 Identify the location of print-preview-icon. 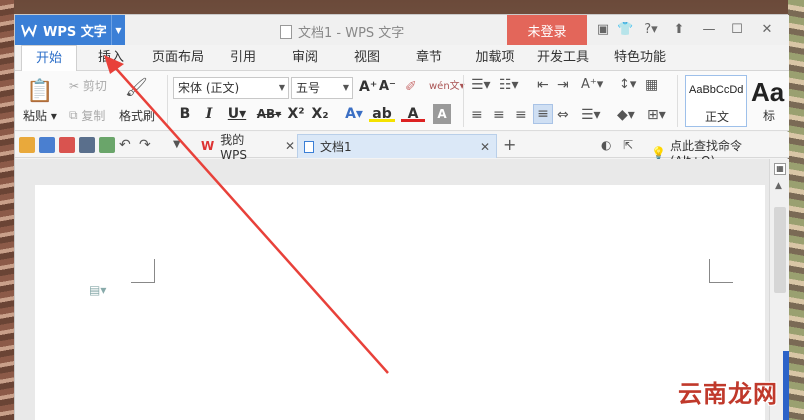
(107, 145).